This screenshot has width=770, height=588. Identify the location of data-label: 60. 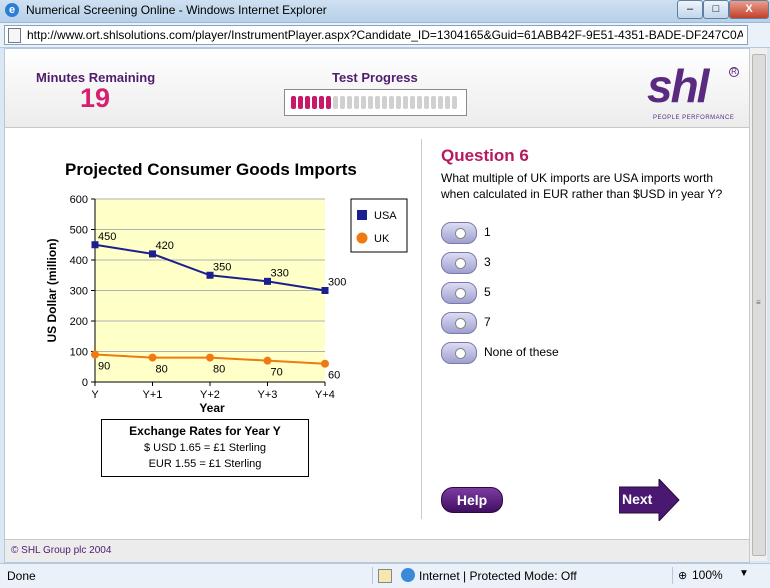
(334, 376).